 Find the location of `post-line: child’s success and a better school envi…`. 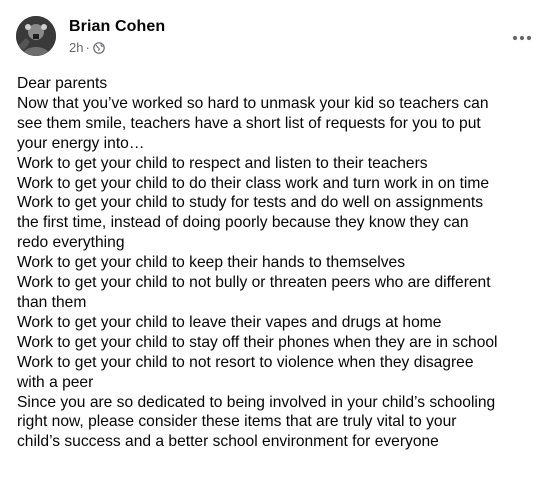

post-line: child’s success and a better school envi… is located at coordinates (228, 442).